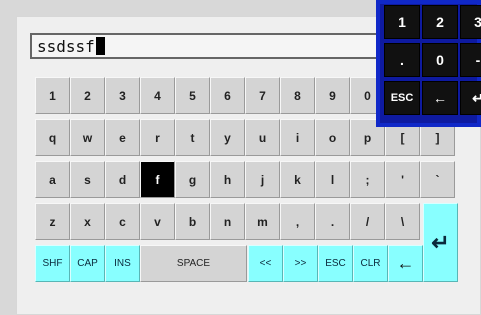  I want to click on key-l: l, so click(332, 179).